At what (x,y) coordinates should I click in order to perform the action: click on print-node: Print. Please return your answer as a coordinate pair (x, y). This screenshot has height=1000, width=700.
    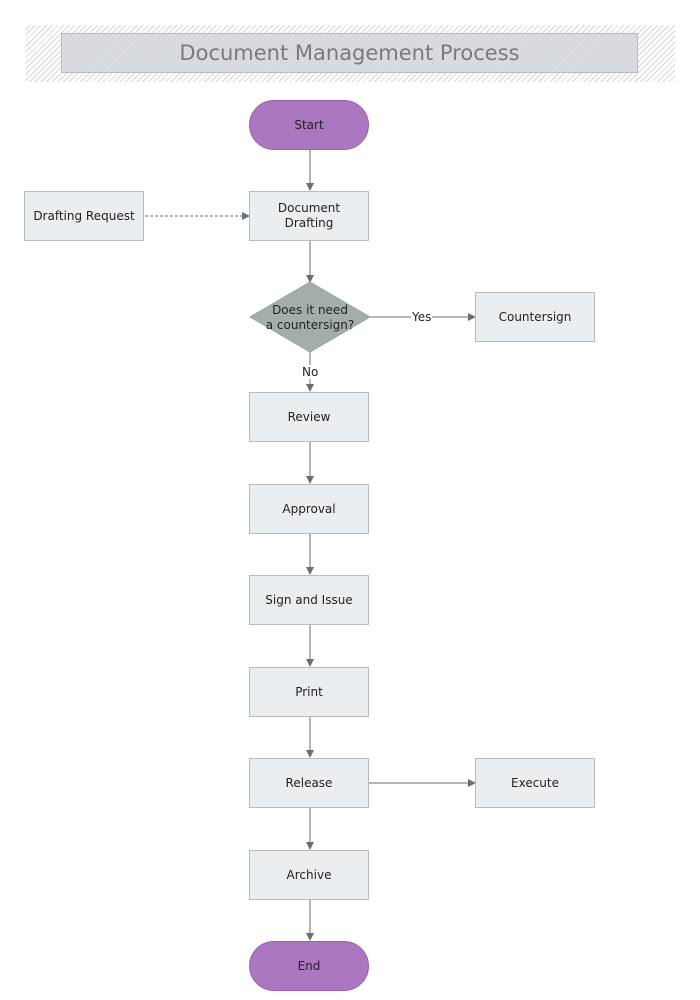
    Looking at the image, I should click on (309, 692).